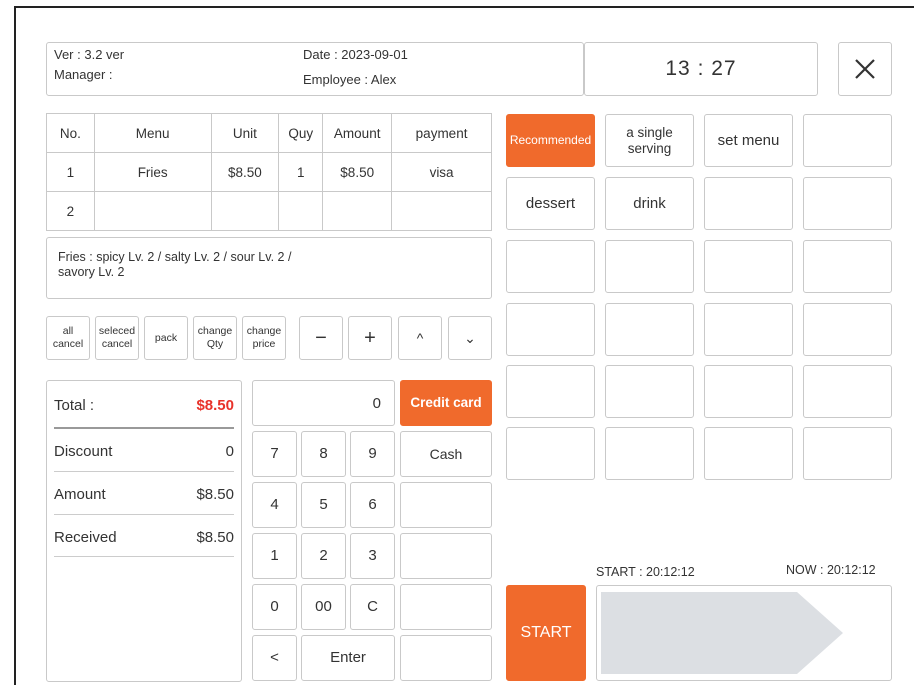  Describe the element at coordinates (274, 607) in the screenshot. I see `key-0: 0` at that location.